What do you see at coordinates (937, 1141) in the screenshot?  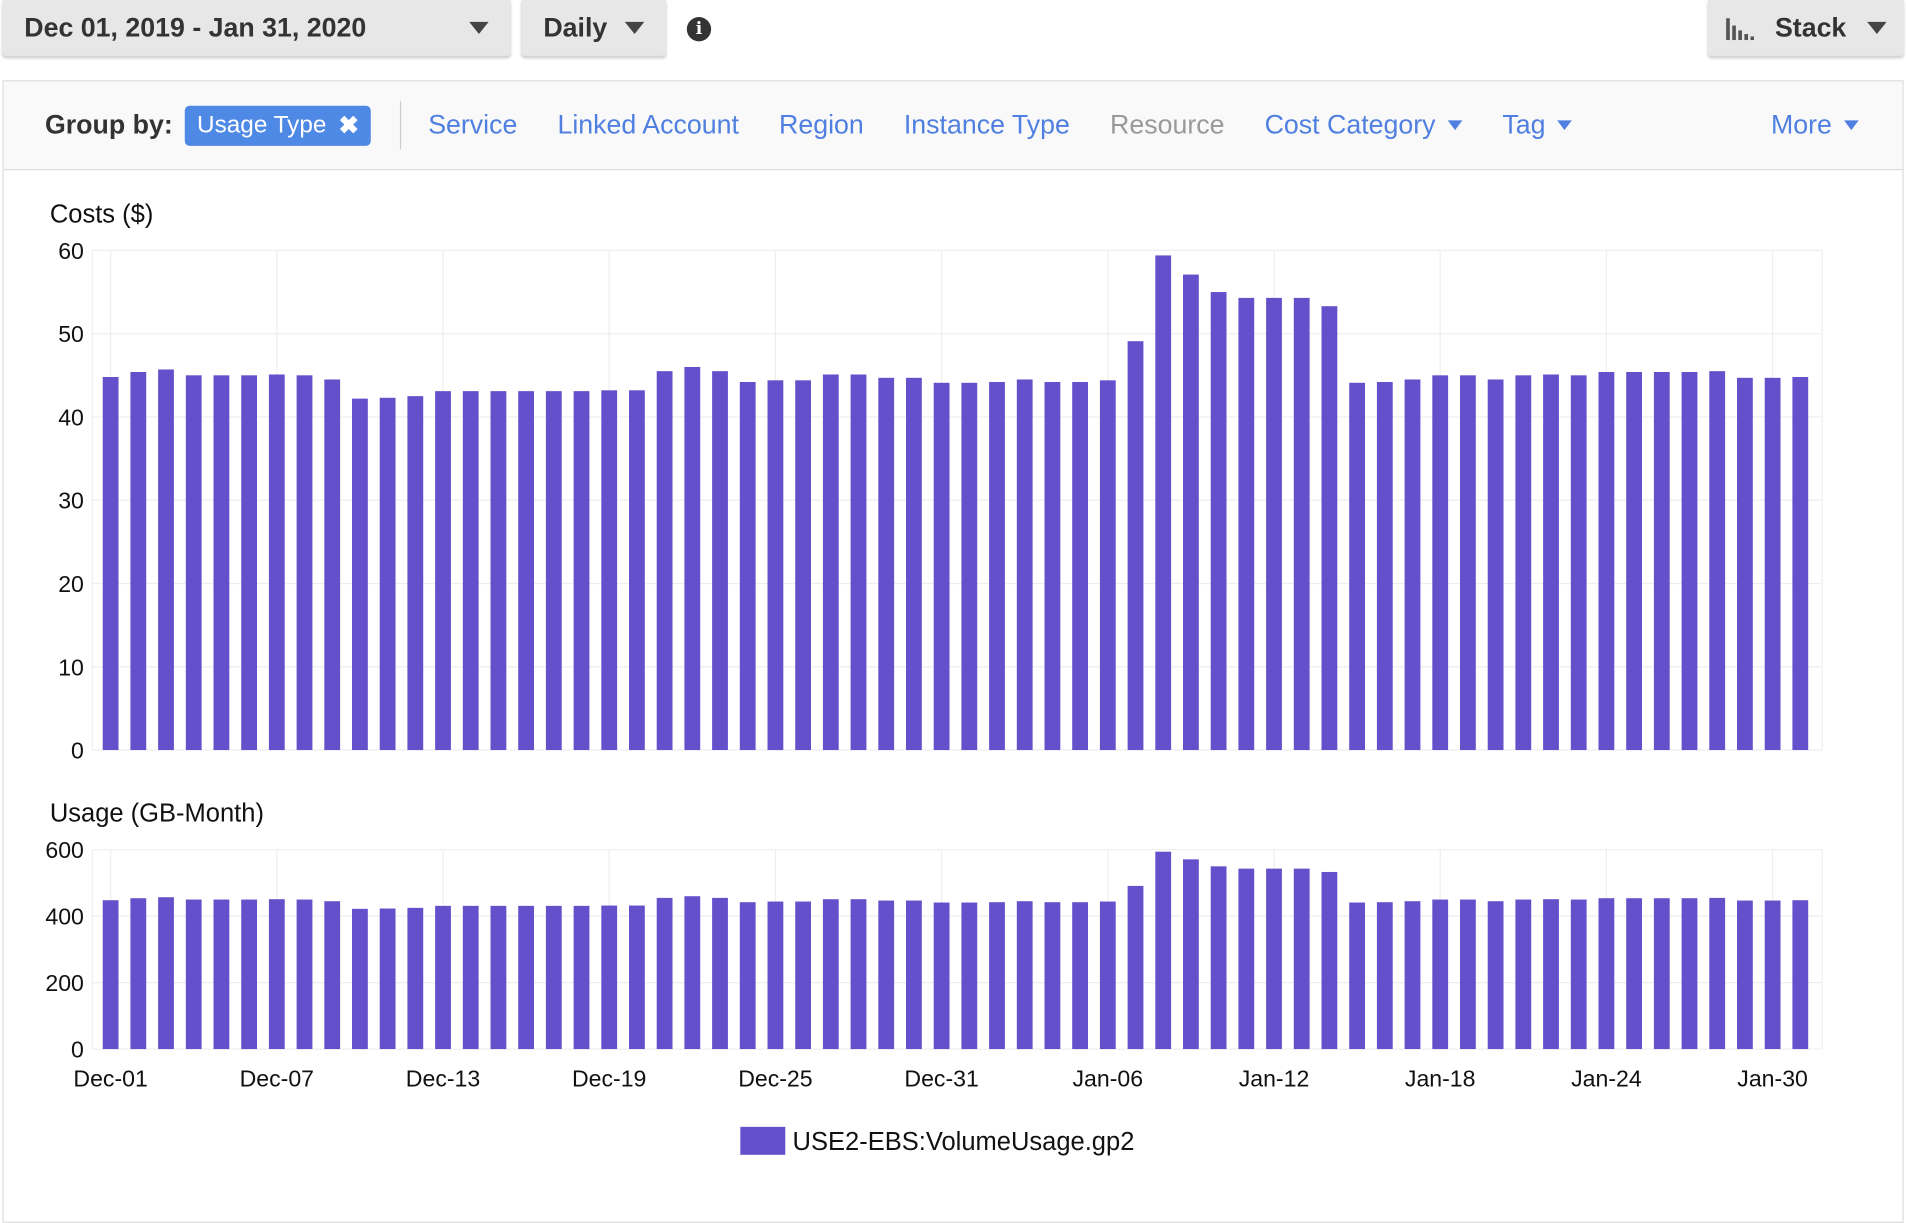 I see `legend: USE2-EBS:VolumeUsage.gp2` at bounding box center [937, 1141].